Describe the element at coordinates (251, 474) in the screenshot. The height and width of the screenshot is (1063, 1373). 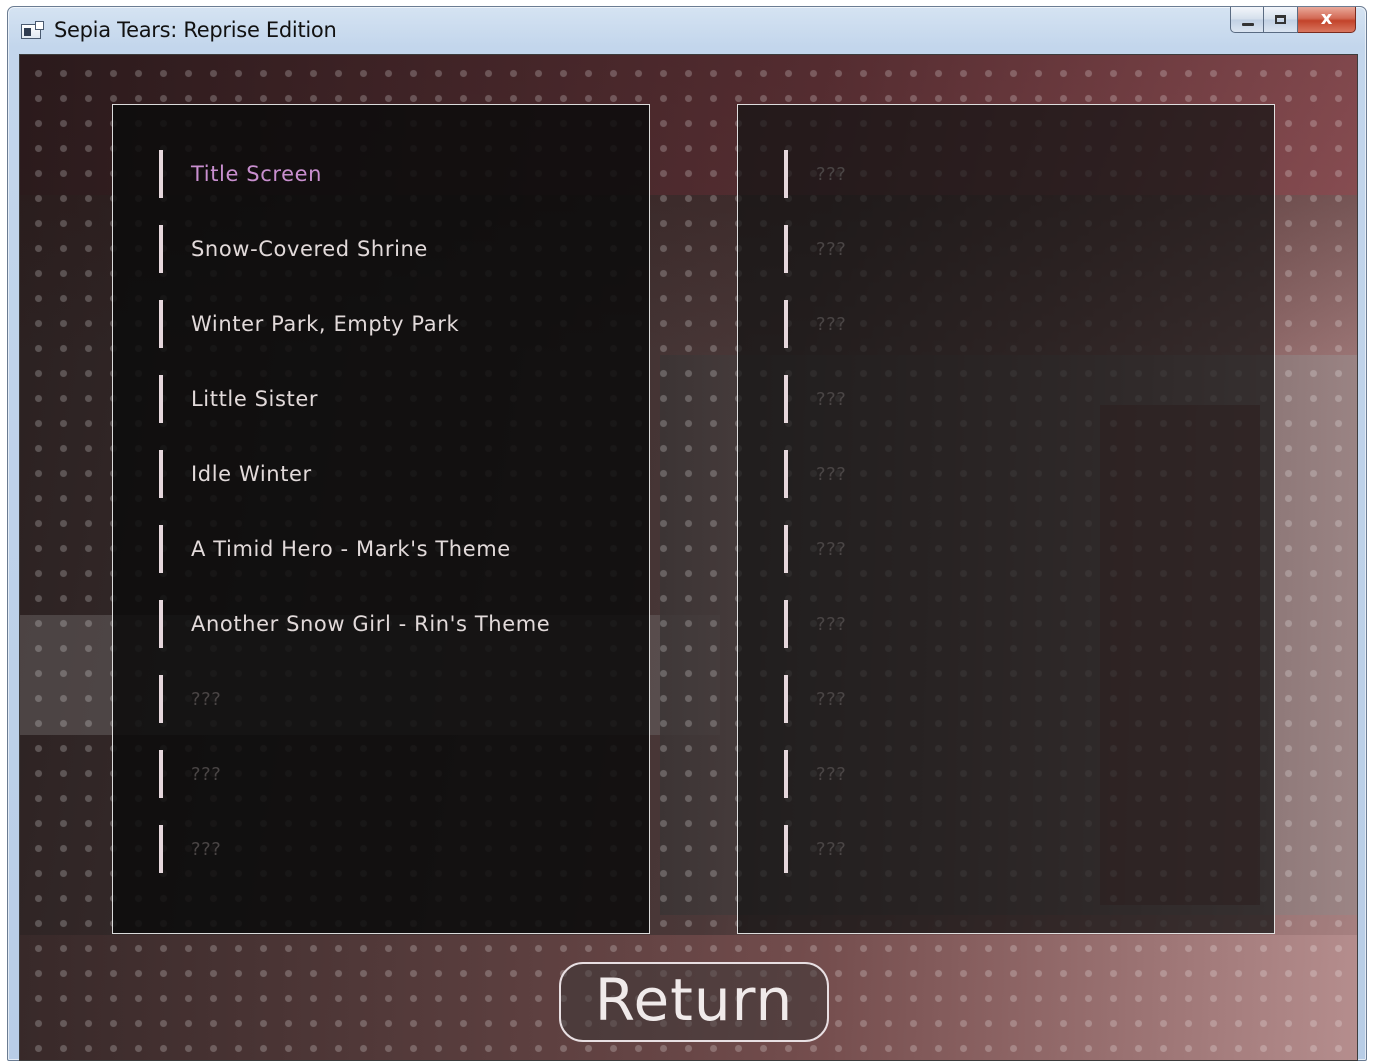
I see `track-label: Idle Winter` at that location.